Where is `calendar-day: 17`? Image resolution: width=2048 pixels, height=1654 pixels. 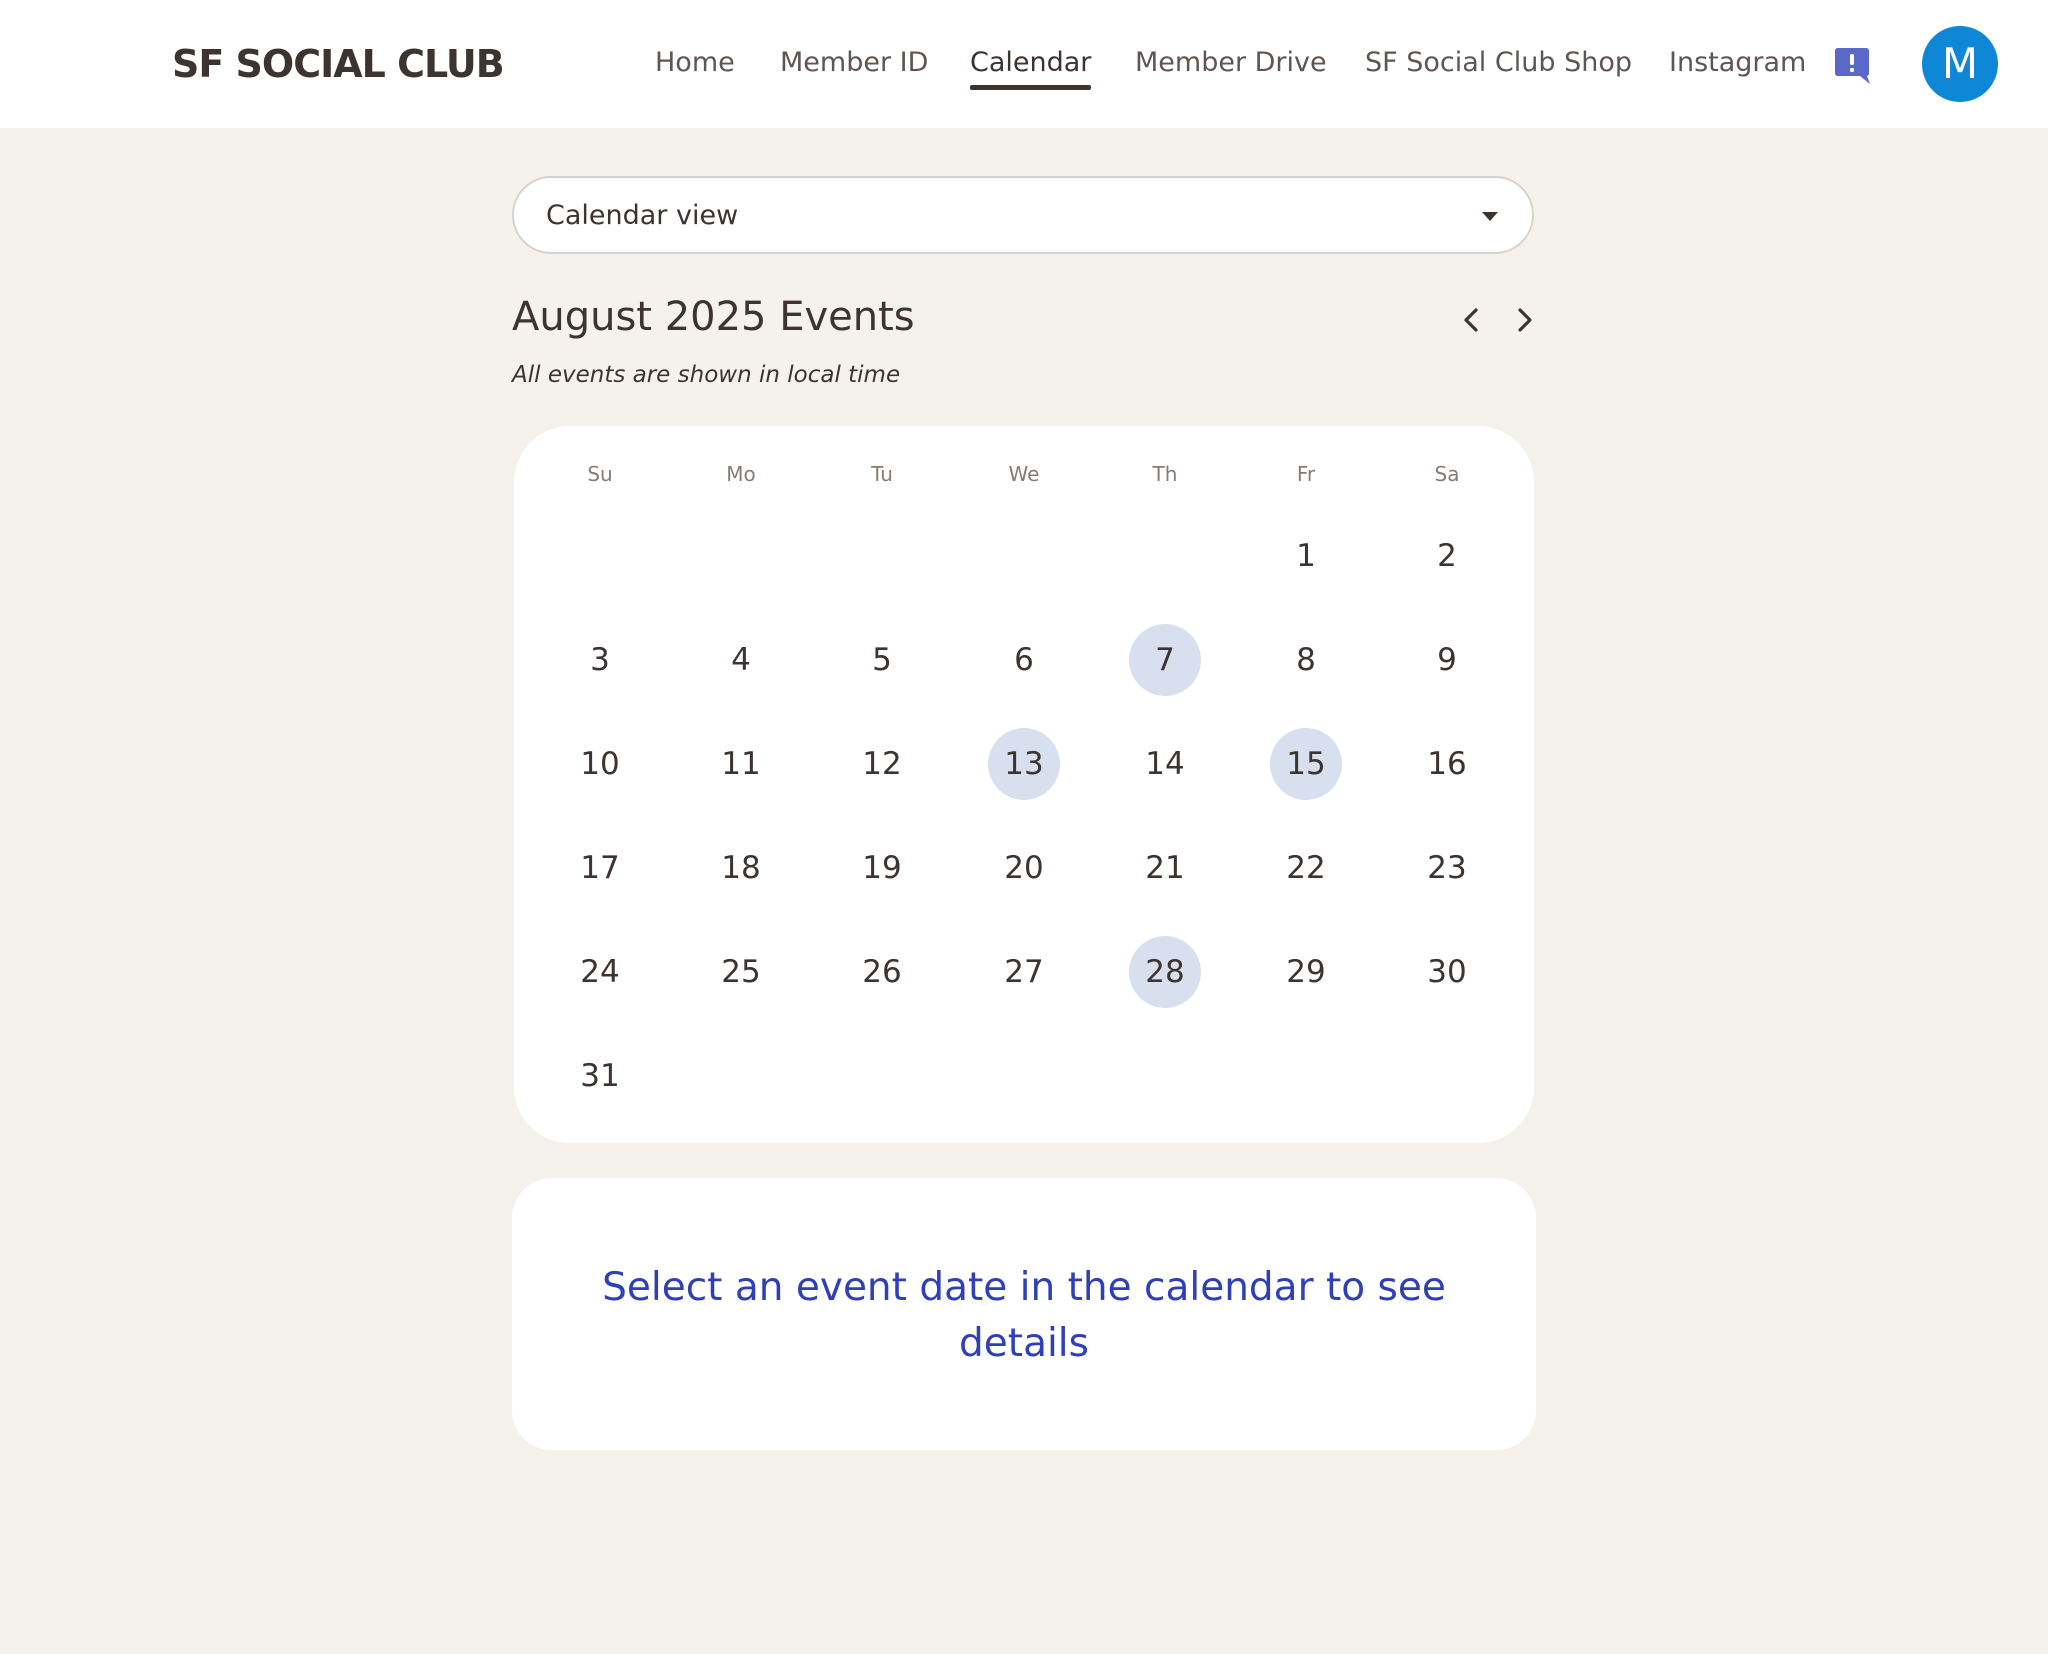 calendar-day: 17 is located at coordinates (600, 868).